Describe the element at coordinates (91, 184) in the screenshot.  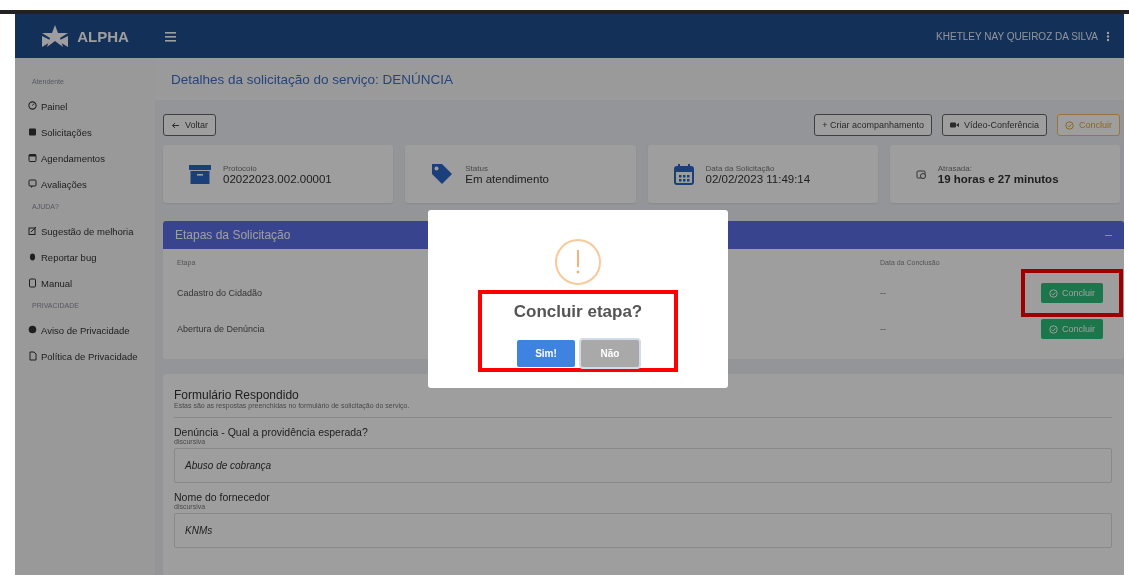
I see `sidebar-item: Avaliações` at that location.